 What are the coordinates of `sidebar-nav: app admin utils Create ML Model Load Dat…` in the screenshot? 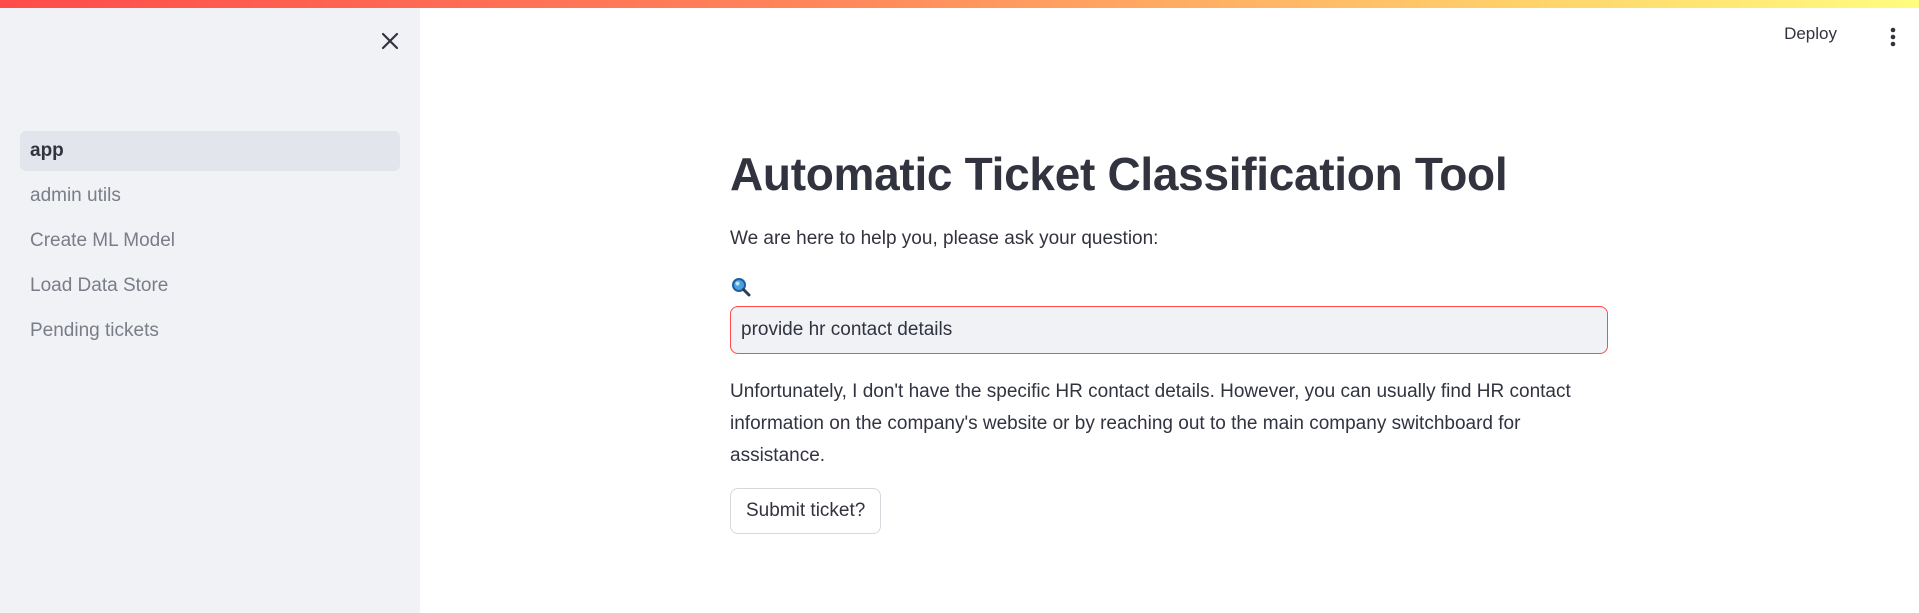 It's located at (210, 243).